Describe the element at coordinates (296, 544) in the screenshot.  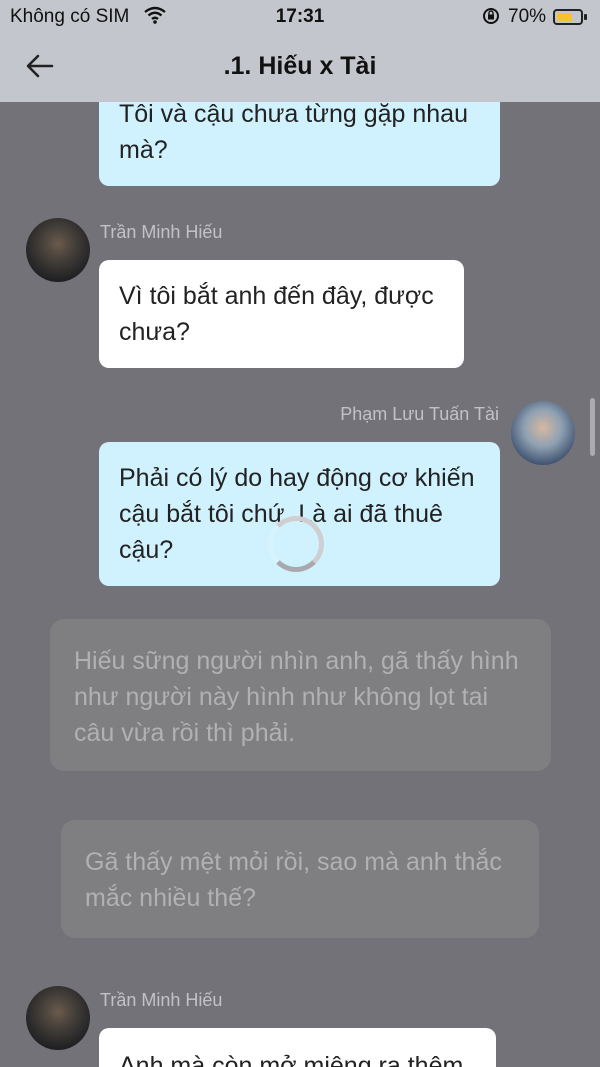
I see `loading-spinner-icon` at that location.